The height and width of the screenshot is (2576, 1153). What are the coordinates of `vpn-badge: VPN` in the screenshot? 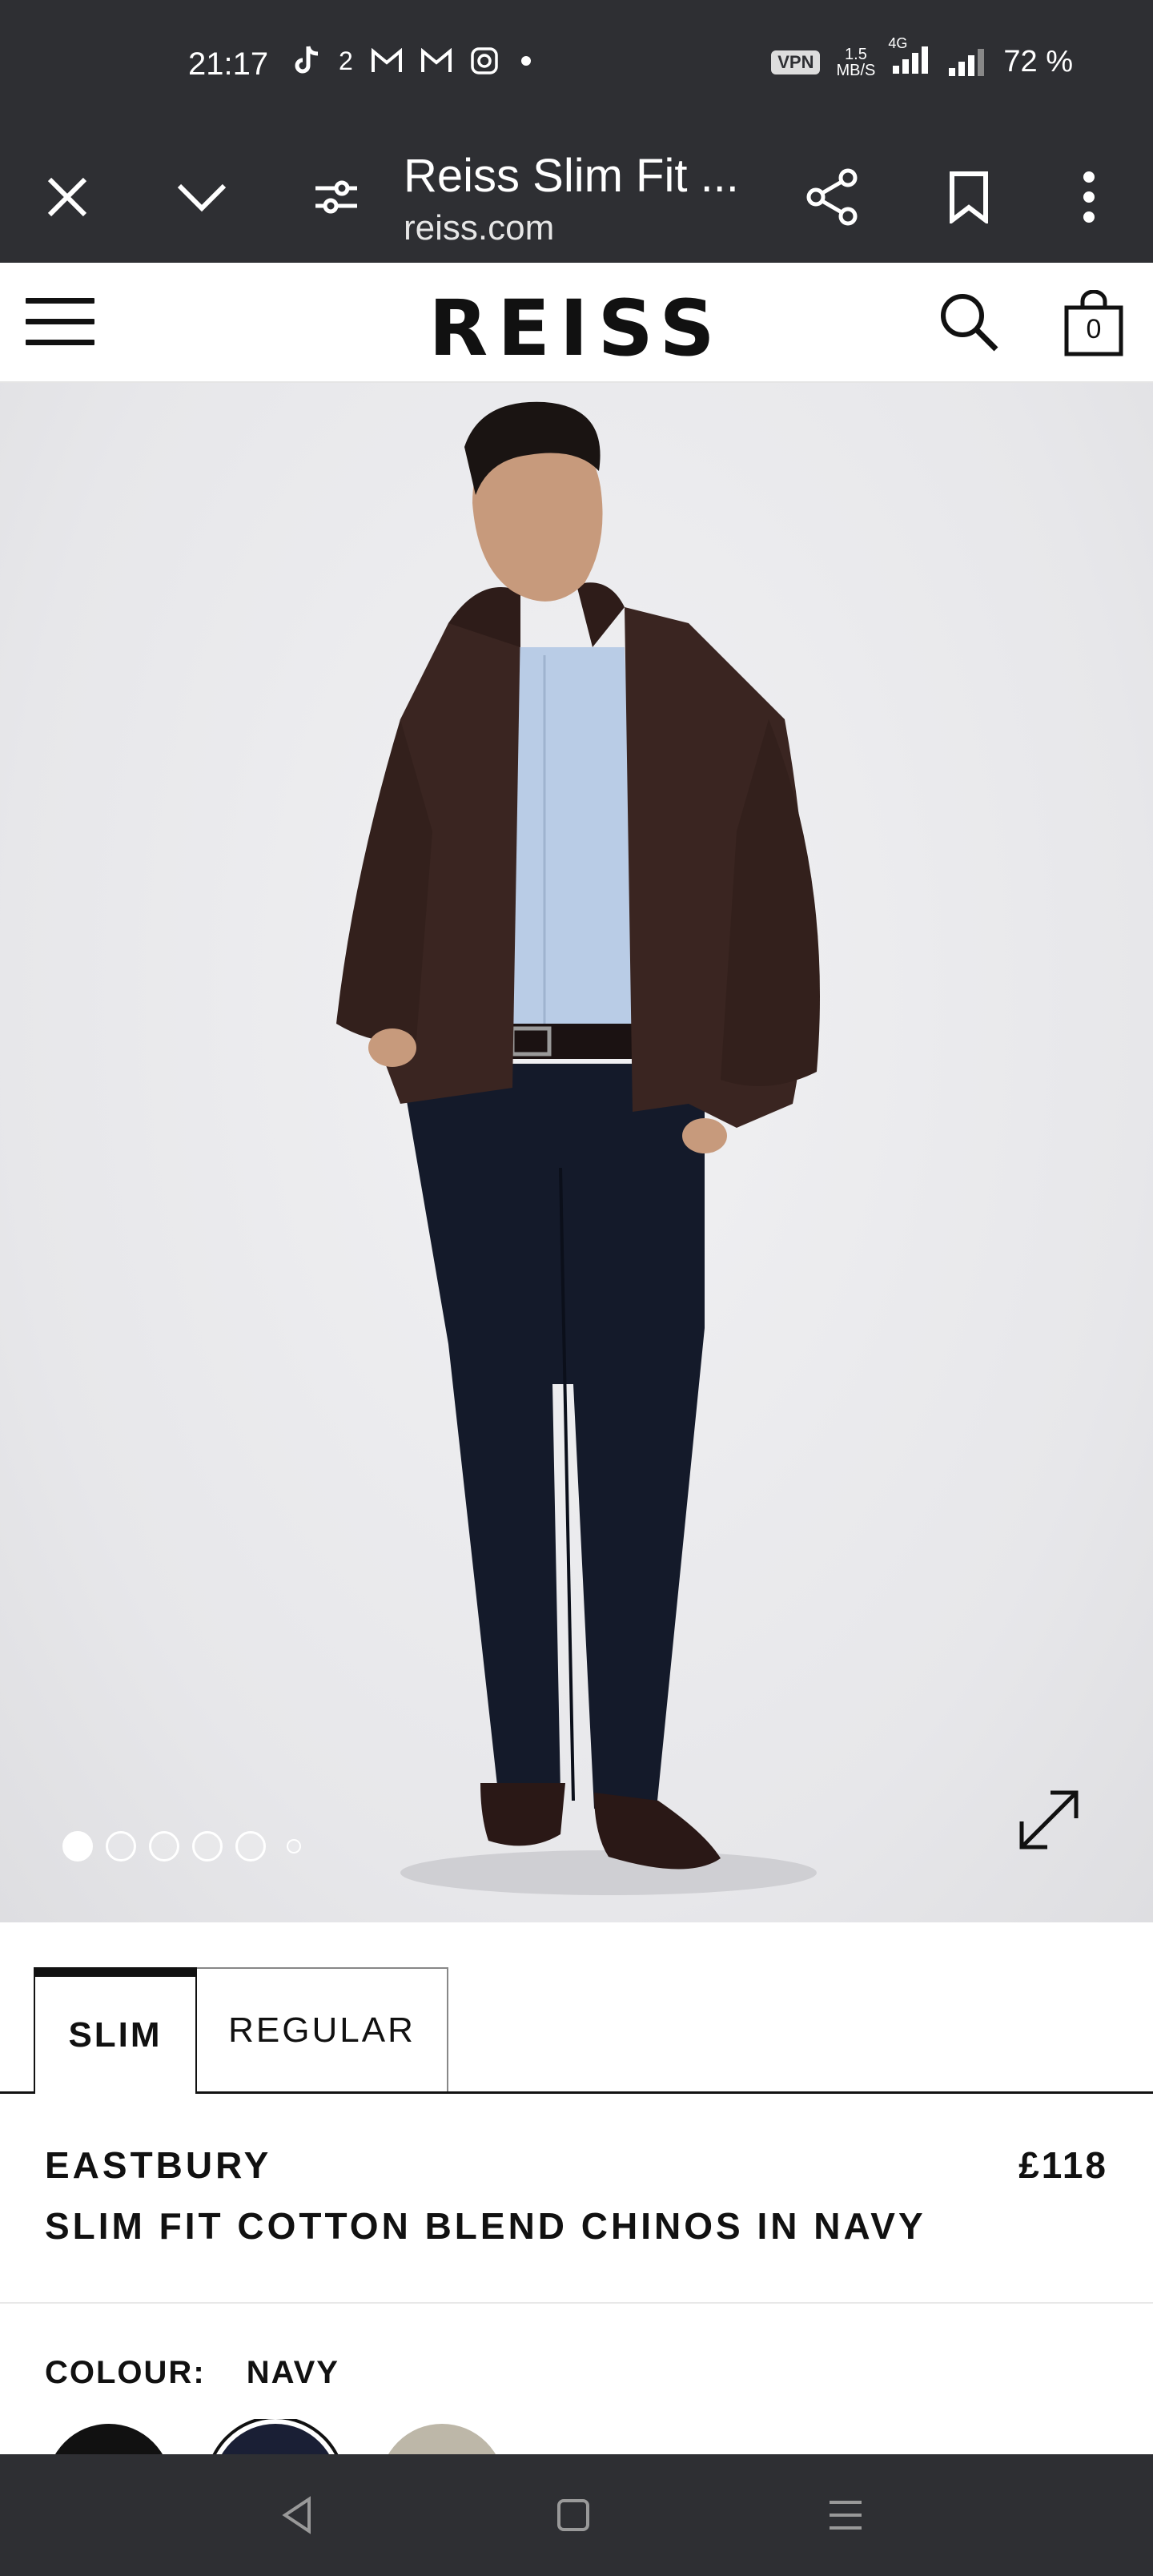 It's located at (796, 62).